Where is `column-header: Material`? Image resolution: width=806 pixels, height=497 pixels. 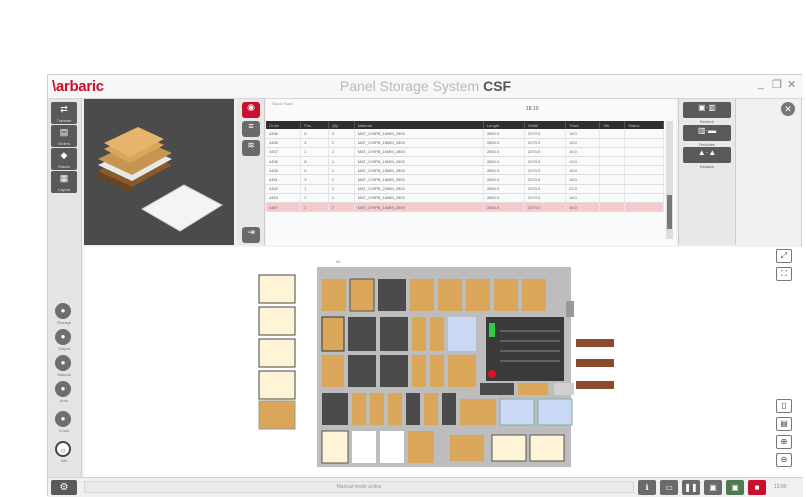
column-header: Material is located at coordinates (419, 125).